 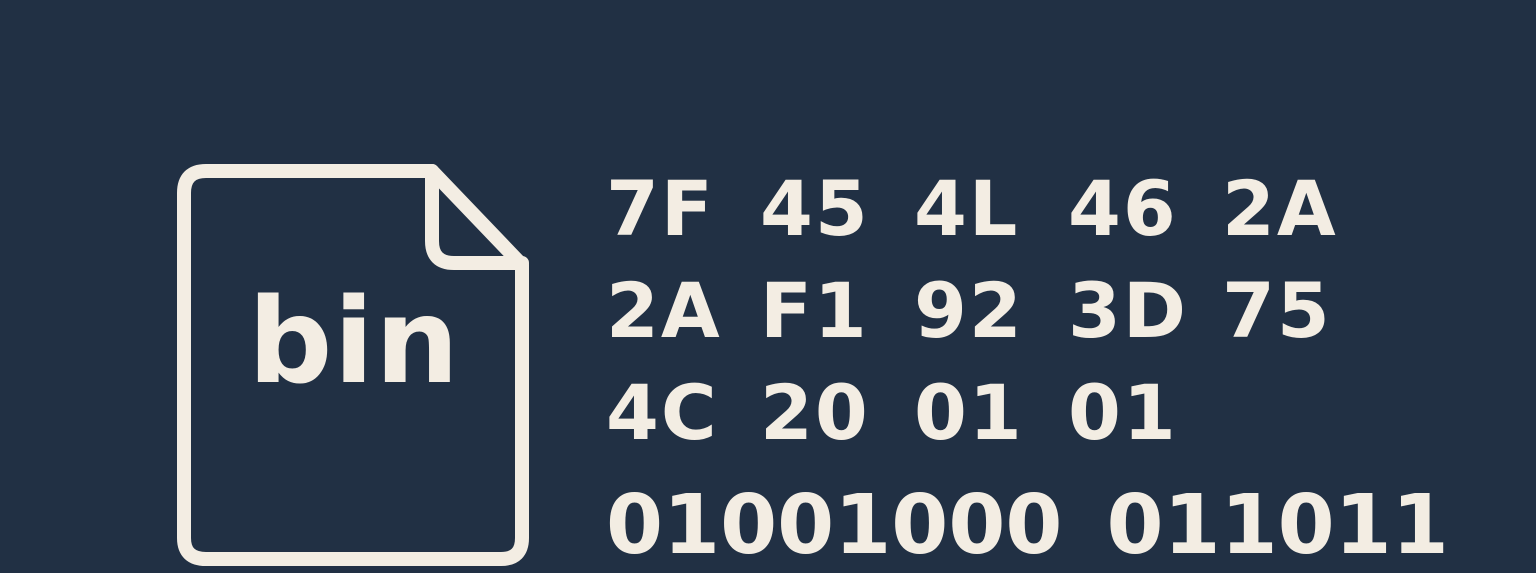 What do you see at coordinates (1277, 310) in the screenshot?
I see `hex-byte: 75` at bounding box center [1277, 310].